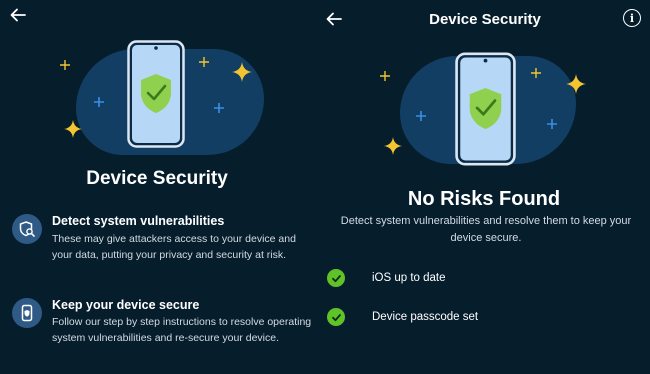 This screenshot has width=650, height=374. I want to click on feature-title: Keep your device secure, so click(126, 305).